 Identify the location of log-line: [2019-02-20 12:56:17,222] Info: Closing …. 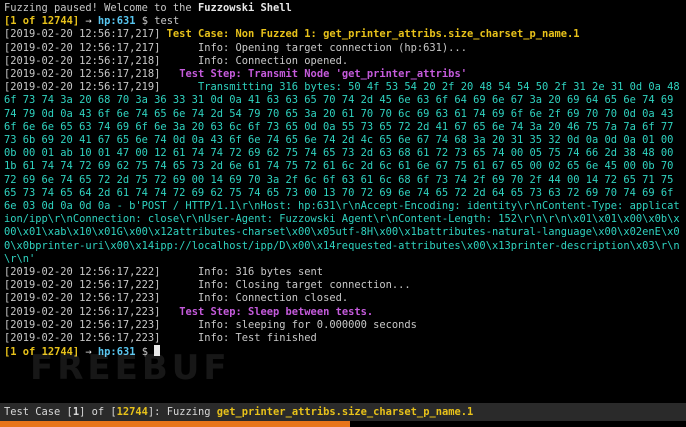
(344, 285).